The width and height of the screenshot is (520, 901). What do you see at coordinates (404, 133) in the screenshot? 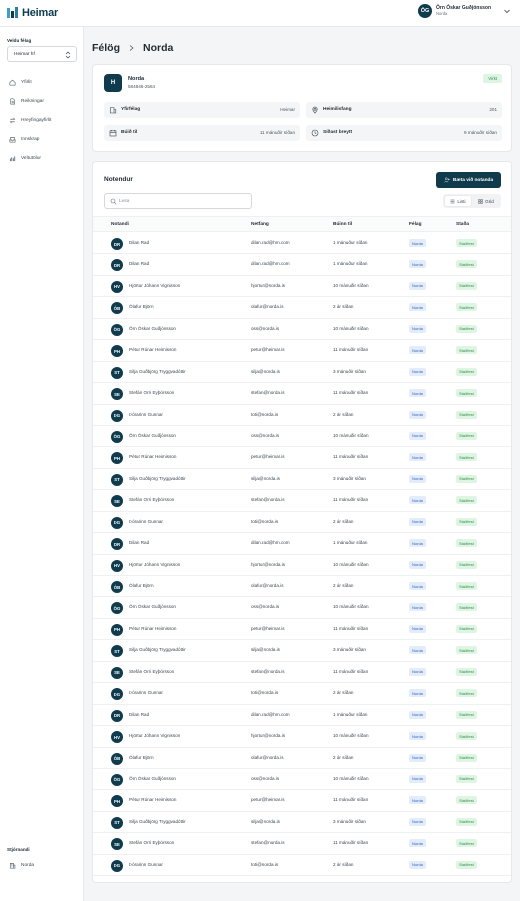
I see `info-modified: Síðast breytt 9 mánuðir síðan` at bounding box center [404, 133].